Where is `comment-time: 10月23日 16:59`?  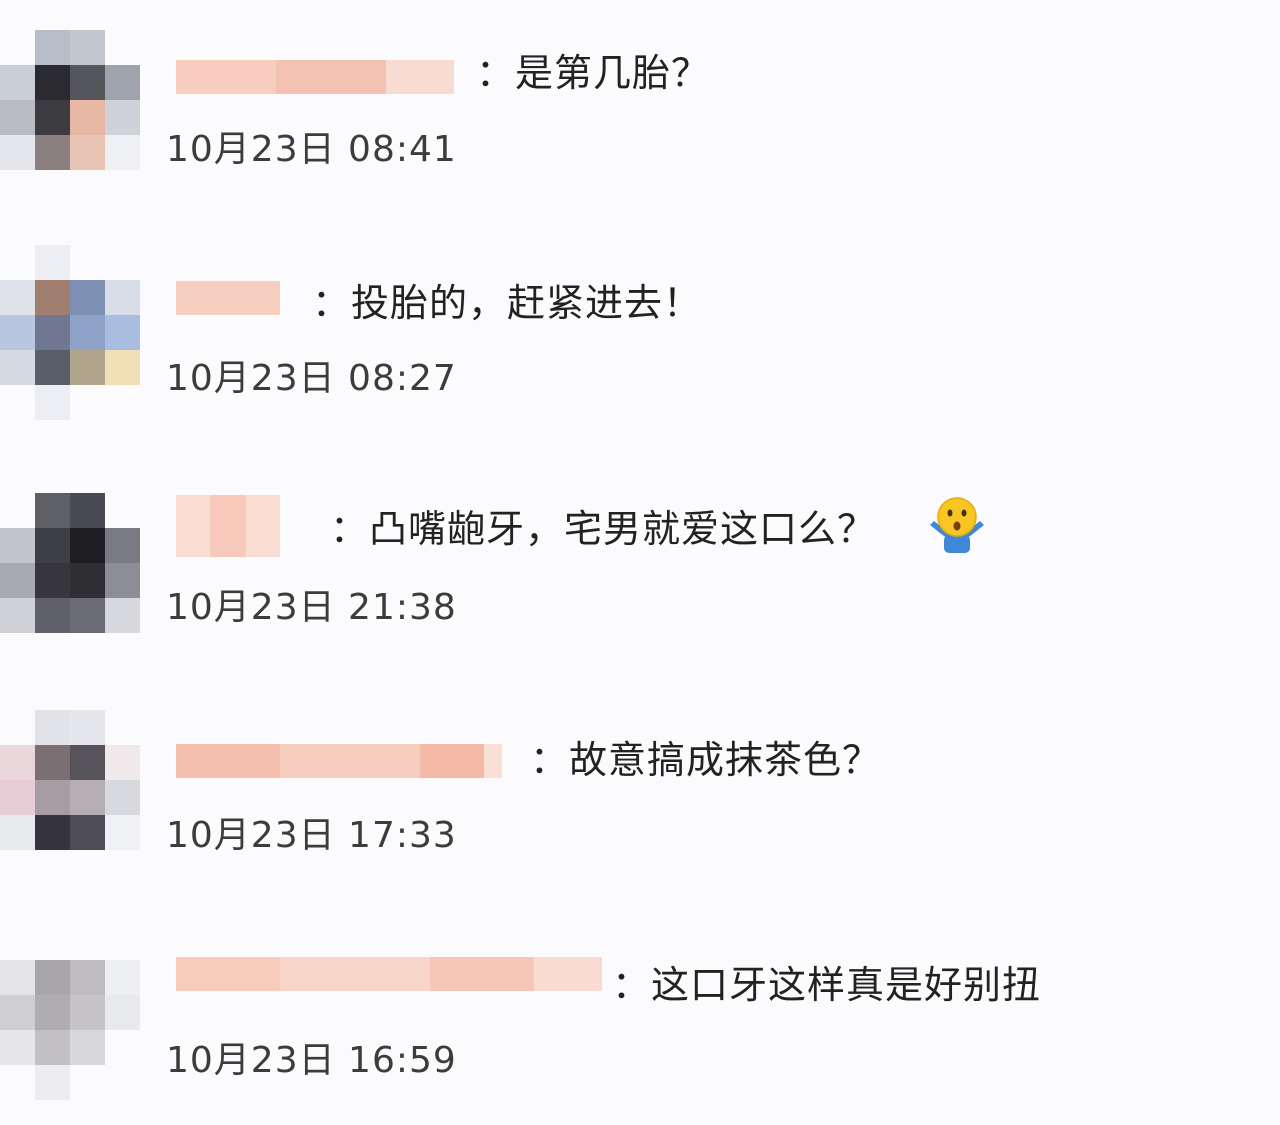 comment-time: 10月23日 16:59 is located at coordinates (311, 1060).